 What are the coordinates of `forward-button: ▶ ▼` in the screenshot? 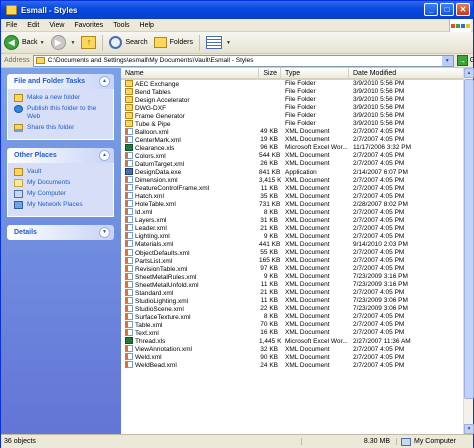 It's located at (63, 43).